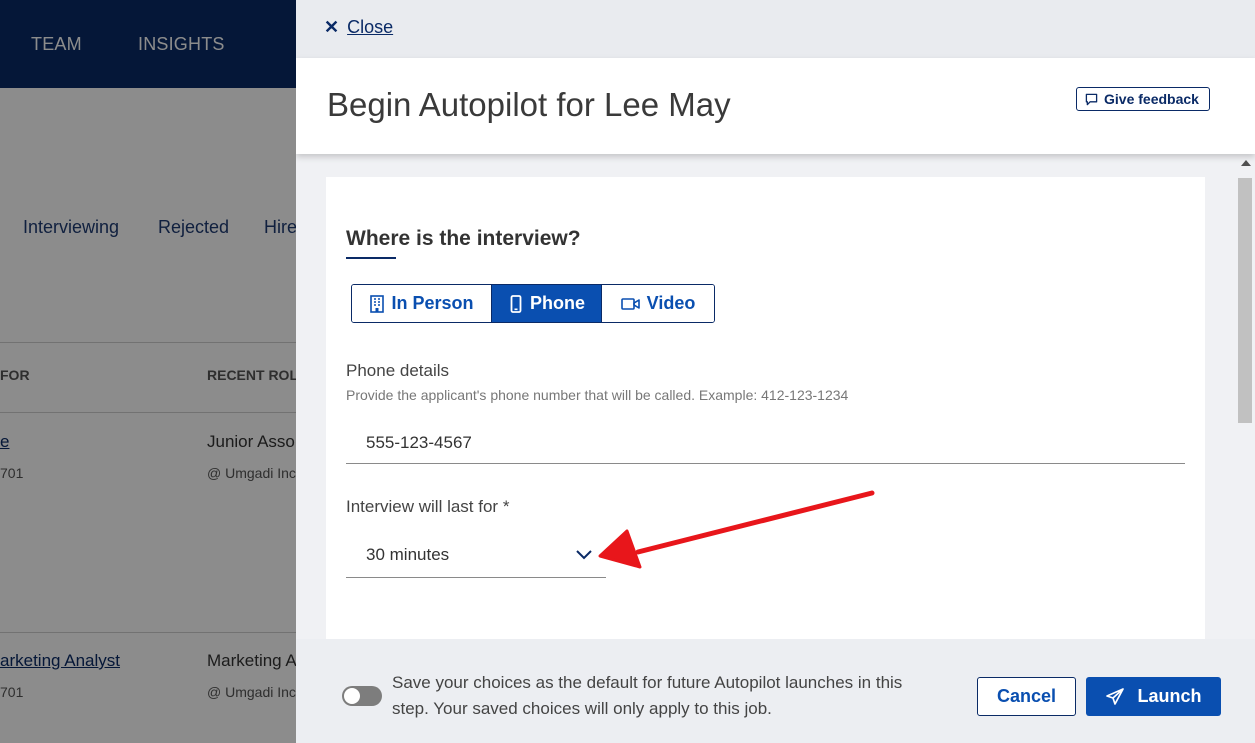 The image size is (1255, 743). What do you see at coordinates (671, 303) in the screenshot?
I see `location-option-label: Video` at bounding box center [671, 303].